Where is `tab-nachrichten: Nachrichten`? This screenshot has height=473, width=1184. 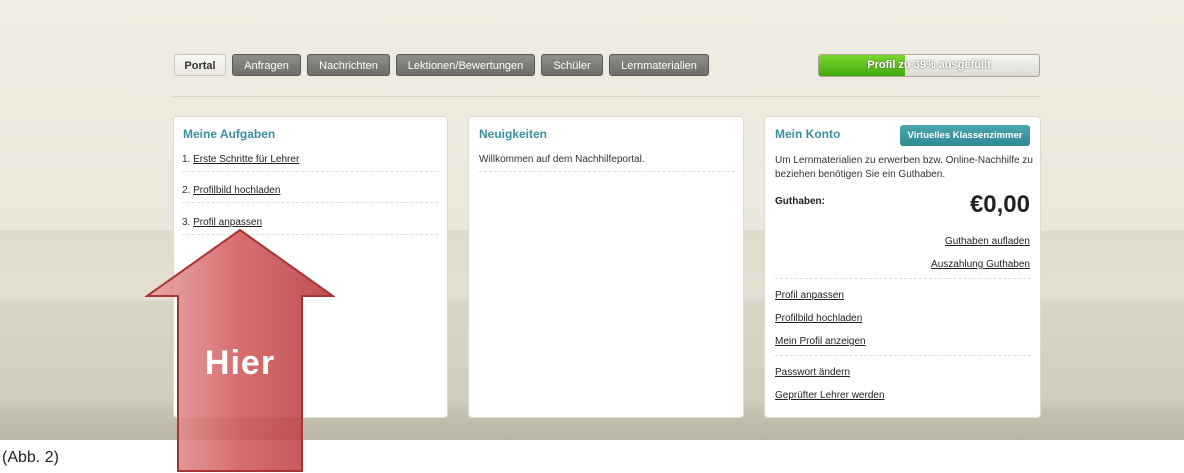
tab-nachrichten: Nachrichten is located at coordinates (348, 65).